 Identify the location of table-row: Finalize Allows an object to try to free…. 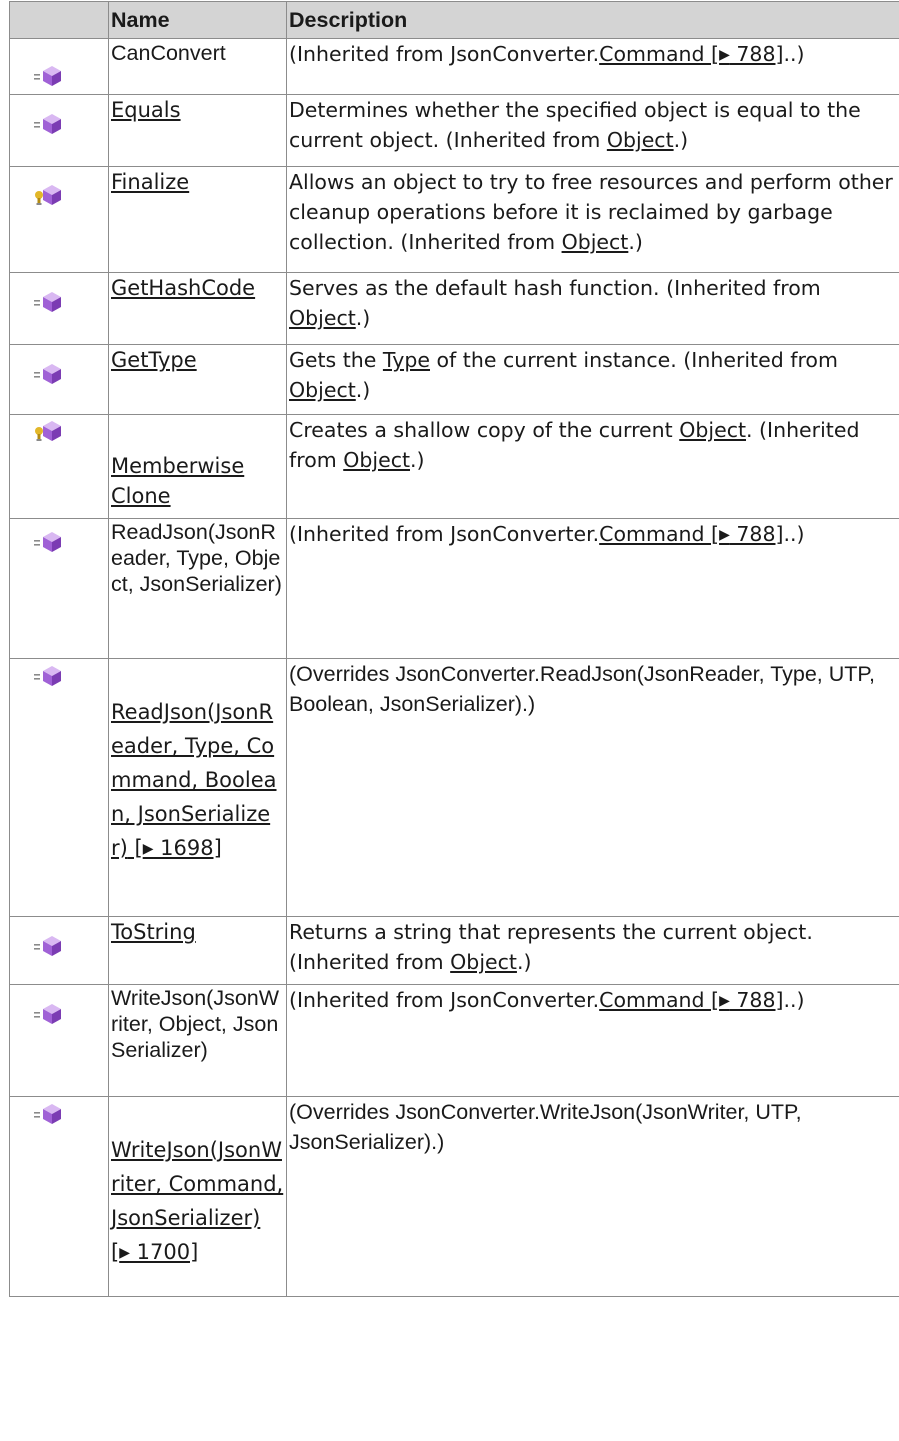
(454, 219).